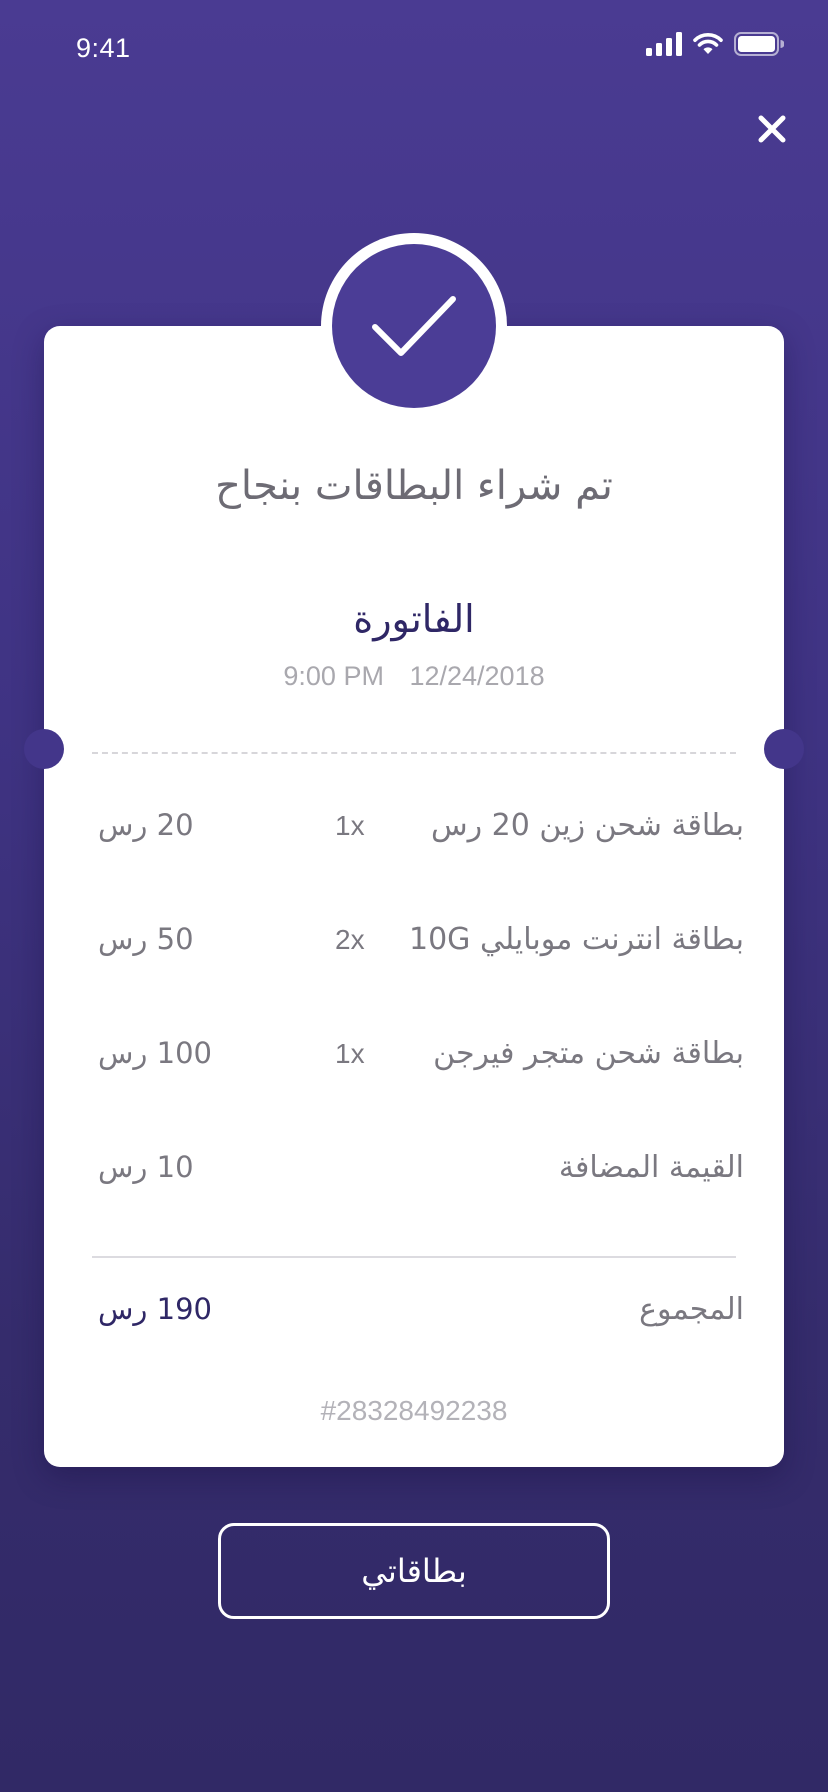 This screenshot has height=1792, width=828. I want to click on item-quantity: 2x, so click(350, 939).